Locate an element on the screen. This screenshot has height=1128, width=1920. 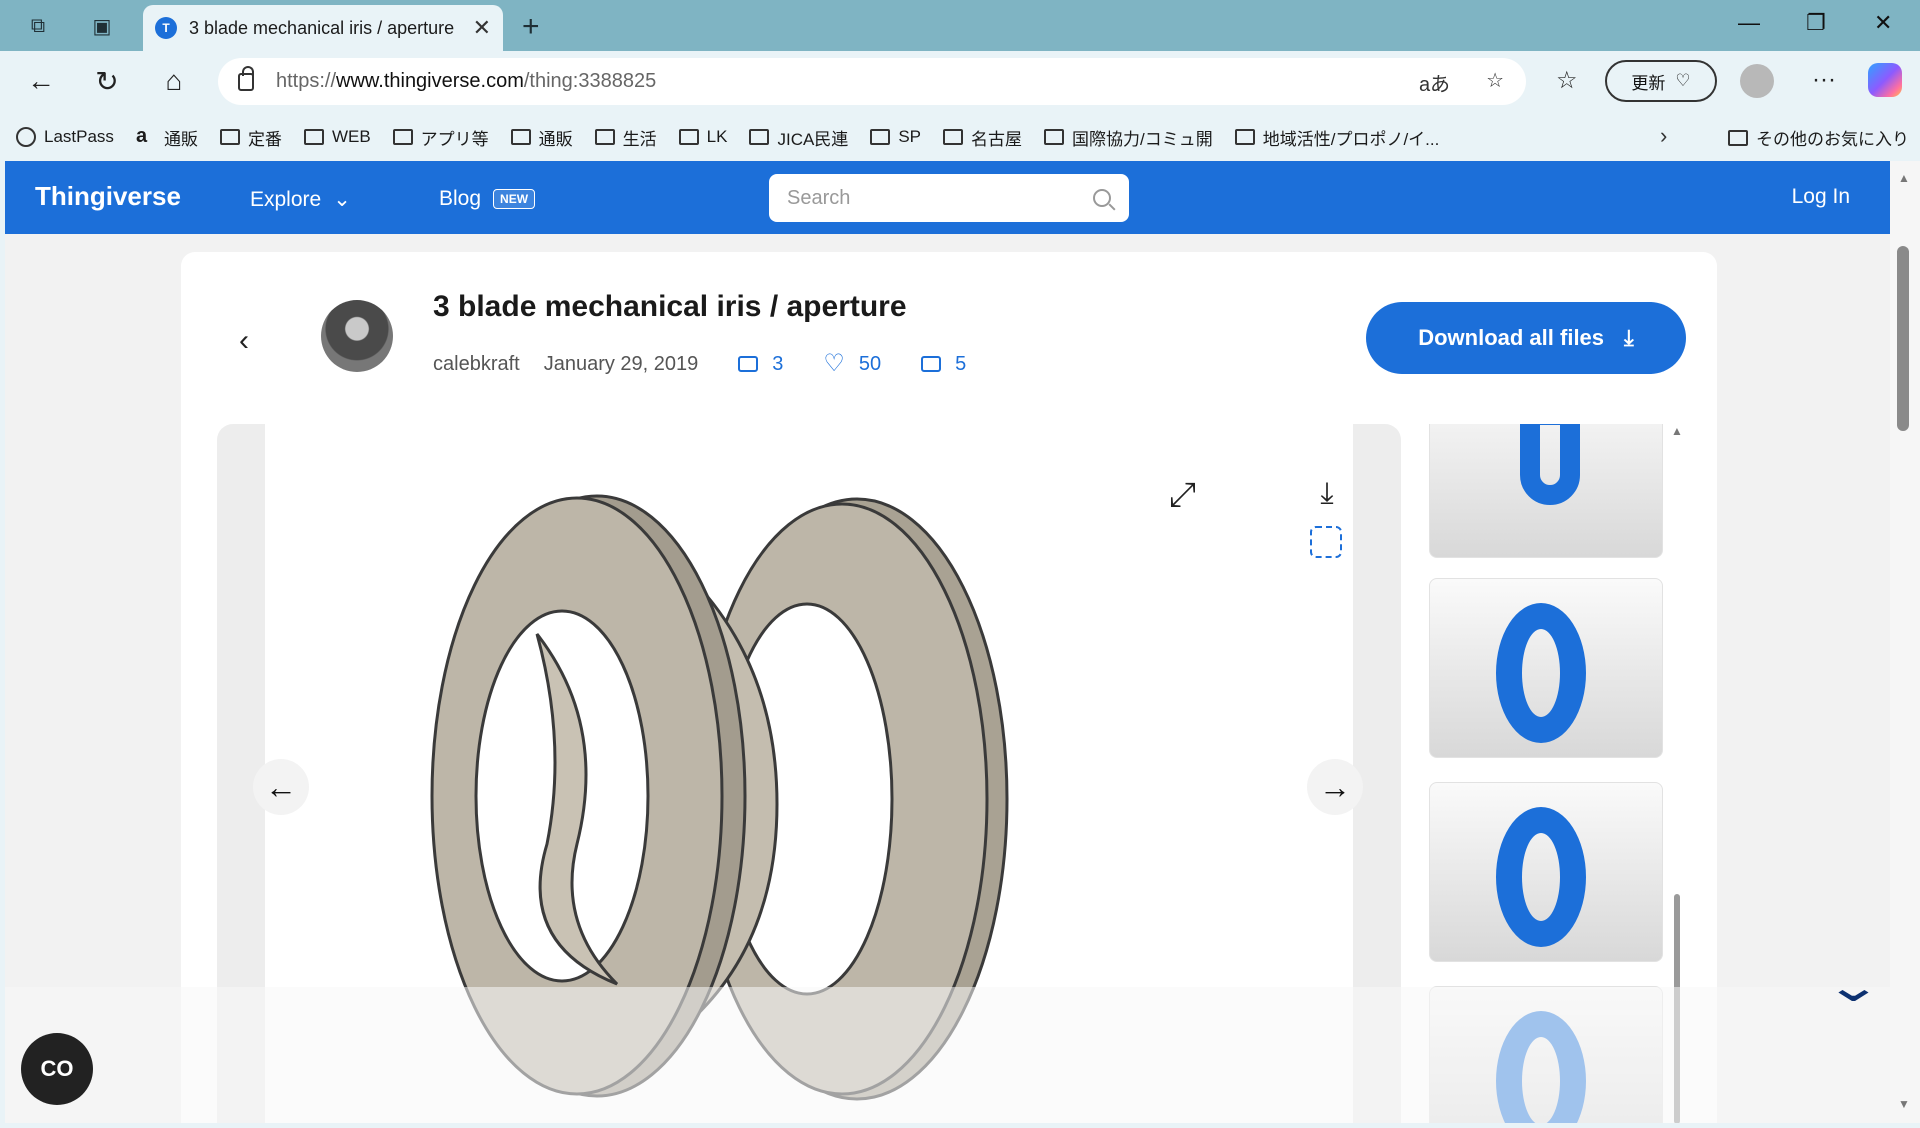
new-badge: NEW is located at coordinates (514, 199).